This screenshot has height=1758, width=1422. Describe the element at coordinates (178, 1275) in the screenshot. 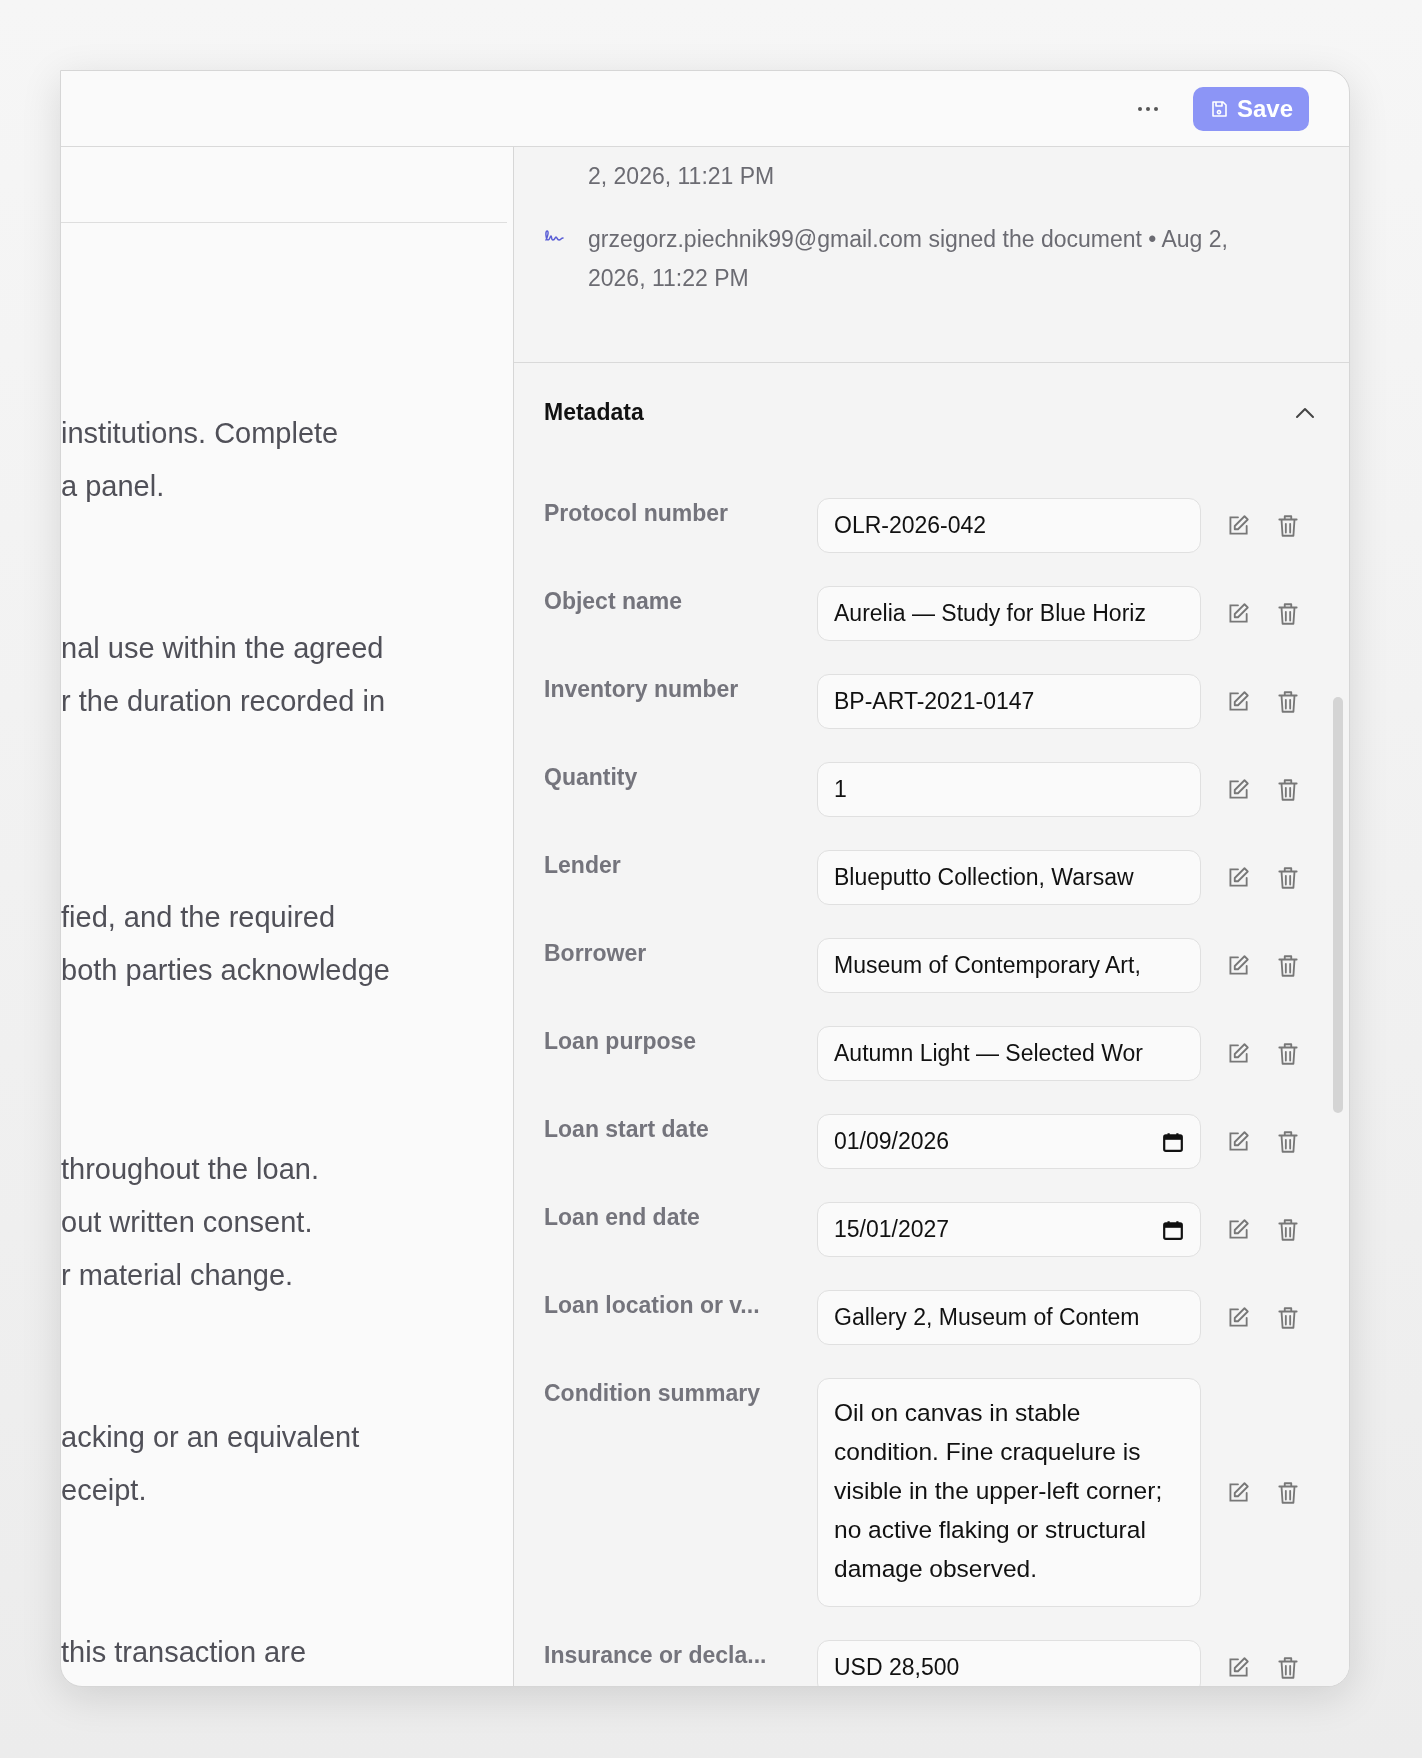

I see `document-text-line: r material change.` at that location.